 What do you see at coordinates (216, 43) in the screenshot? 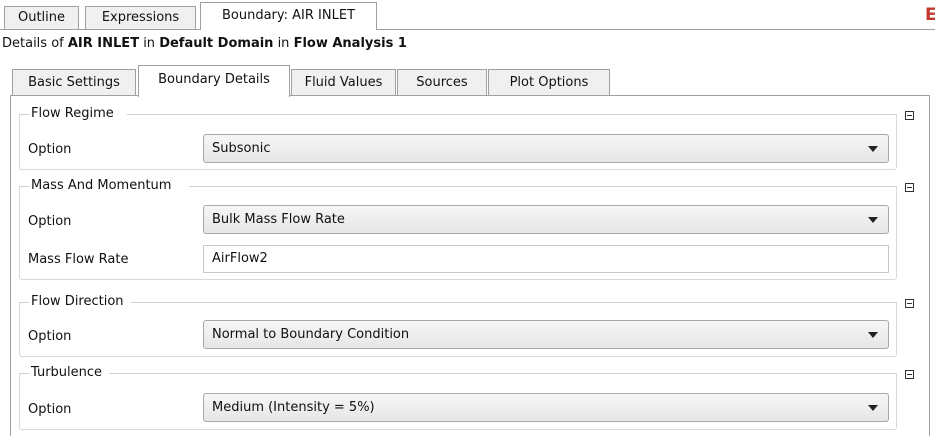
I see `details-domain-name: Default Domain` at bounding box center [216, 43].